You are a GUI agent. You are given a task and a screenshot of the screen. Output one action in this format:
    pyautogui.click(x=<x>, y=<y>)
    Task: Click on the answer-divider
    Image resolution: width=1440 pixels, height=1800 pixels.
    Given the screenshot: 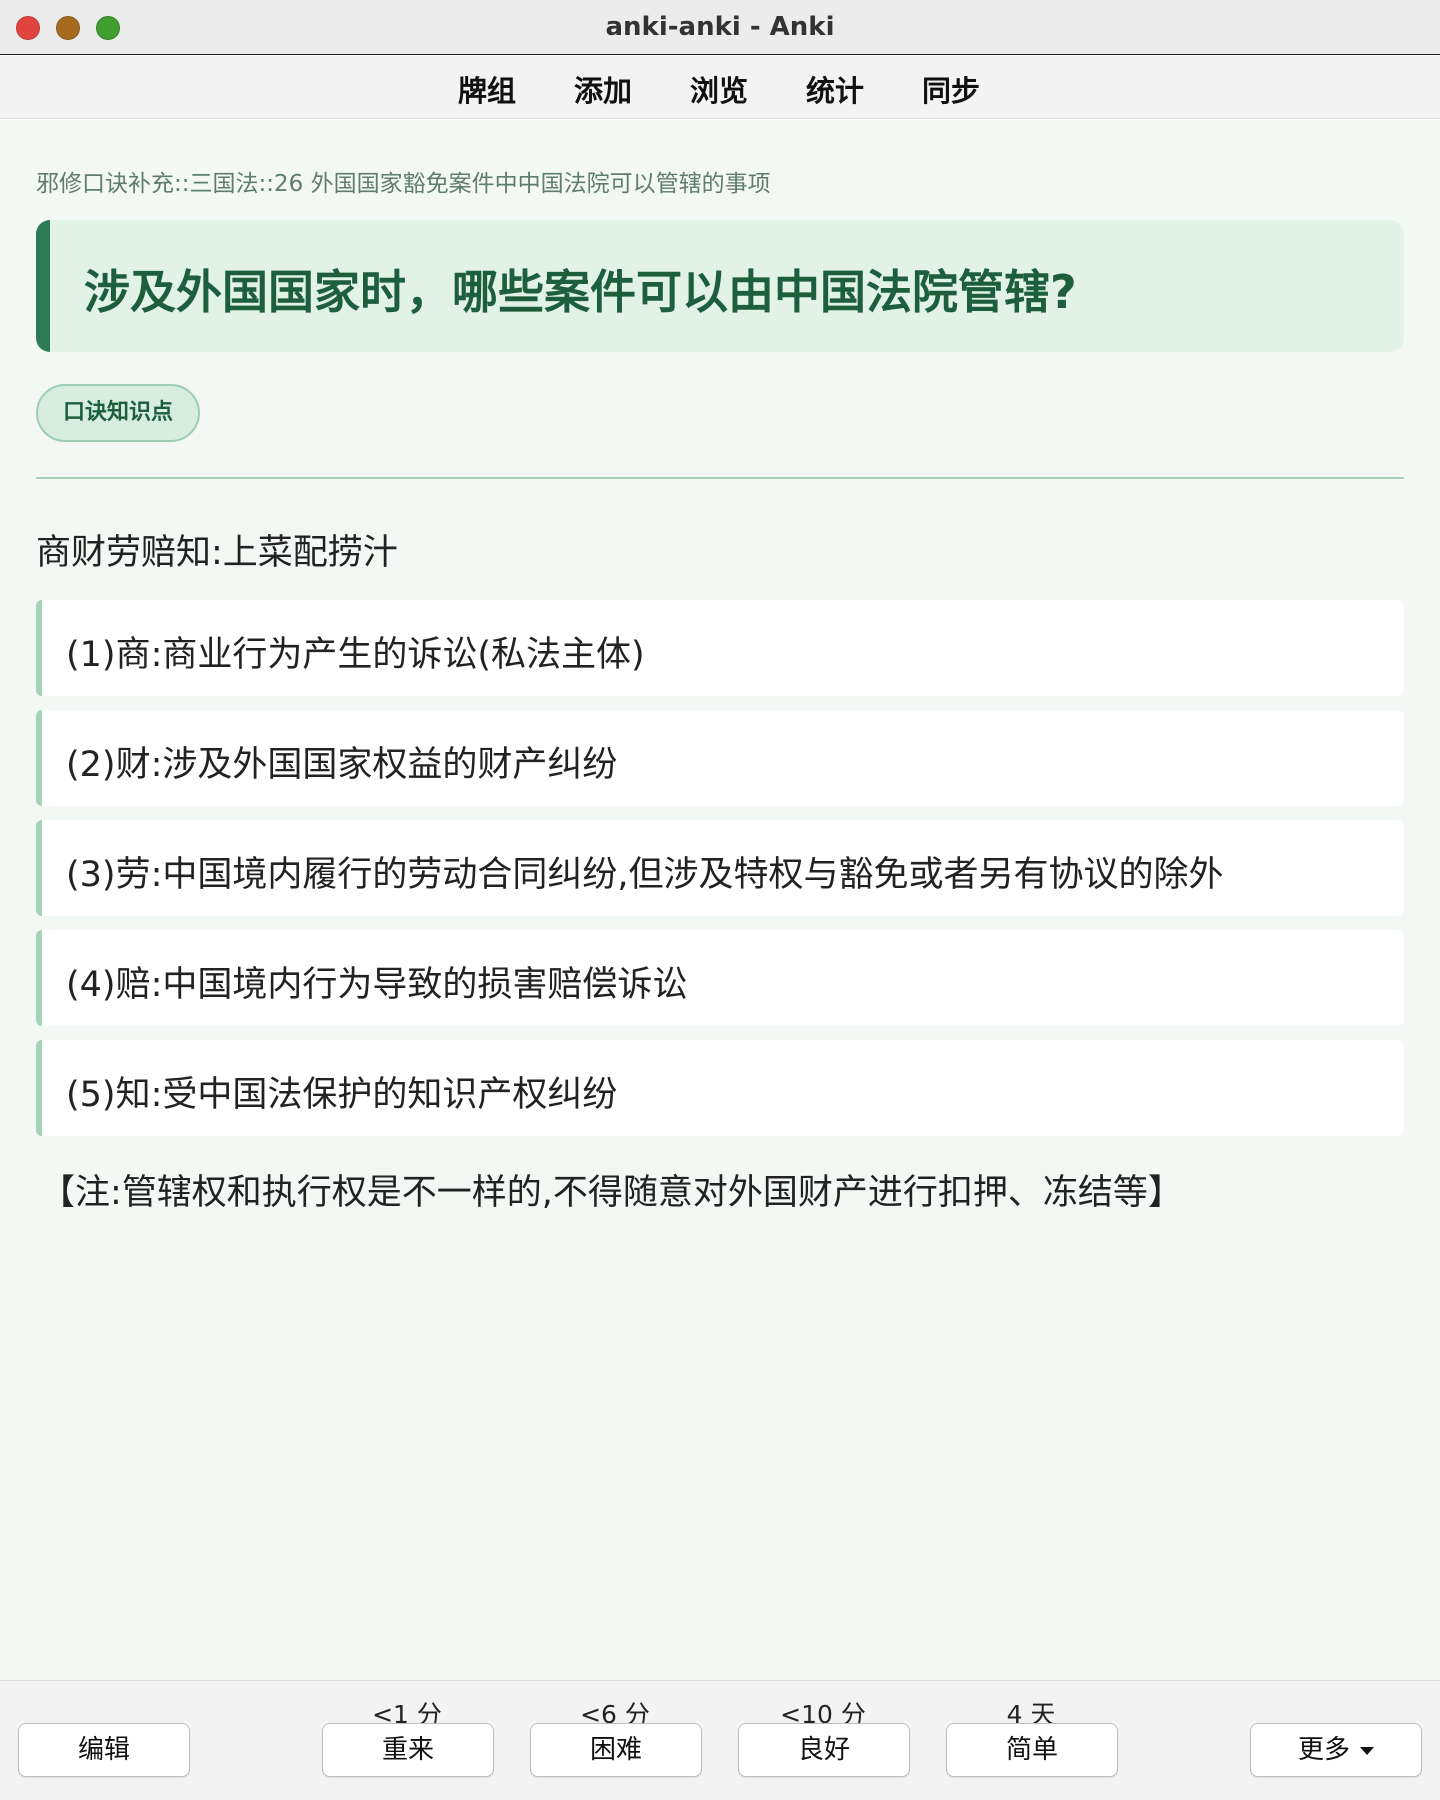 What is the action you would take?
    pyautogui.click(x=720, y=478)
    